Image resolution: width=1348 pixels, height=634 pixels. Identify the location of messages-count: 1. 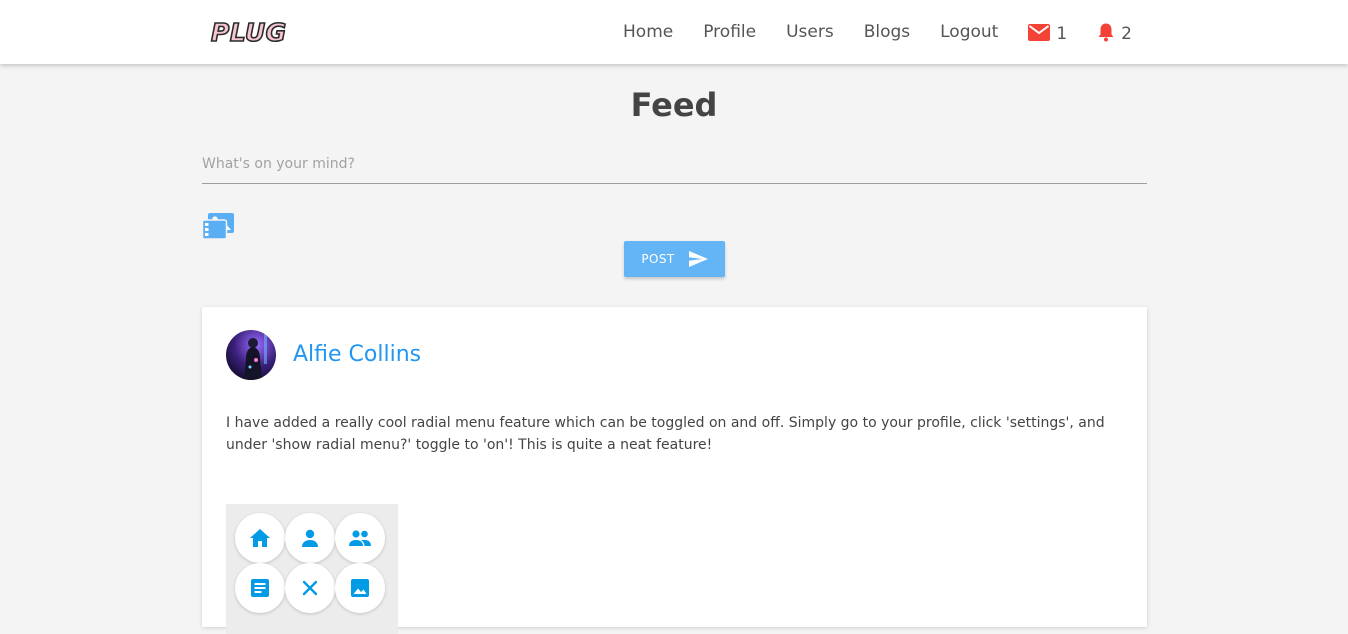
(1062, 34).